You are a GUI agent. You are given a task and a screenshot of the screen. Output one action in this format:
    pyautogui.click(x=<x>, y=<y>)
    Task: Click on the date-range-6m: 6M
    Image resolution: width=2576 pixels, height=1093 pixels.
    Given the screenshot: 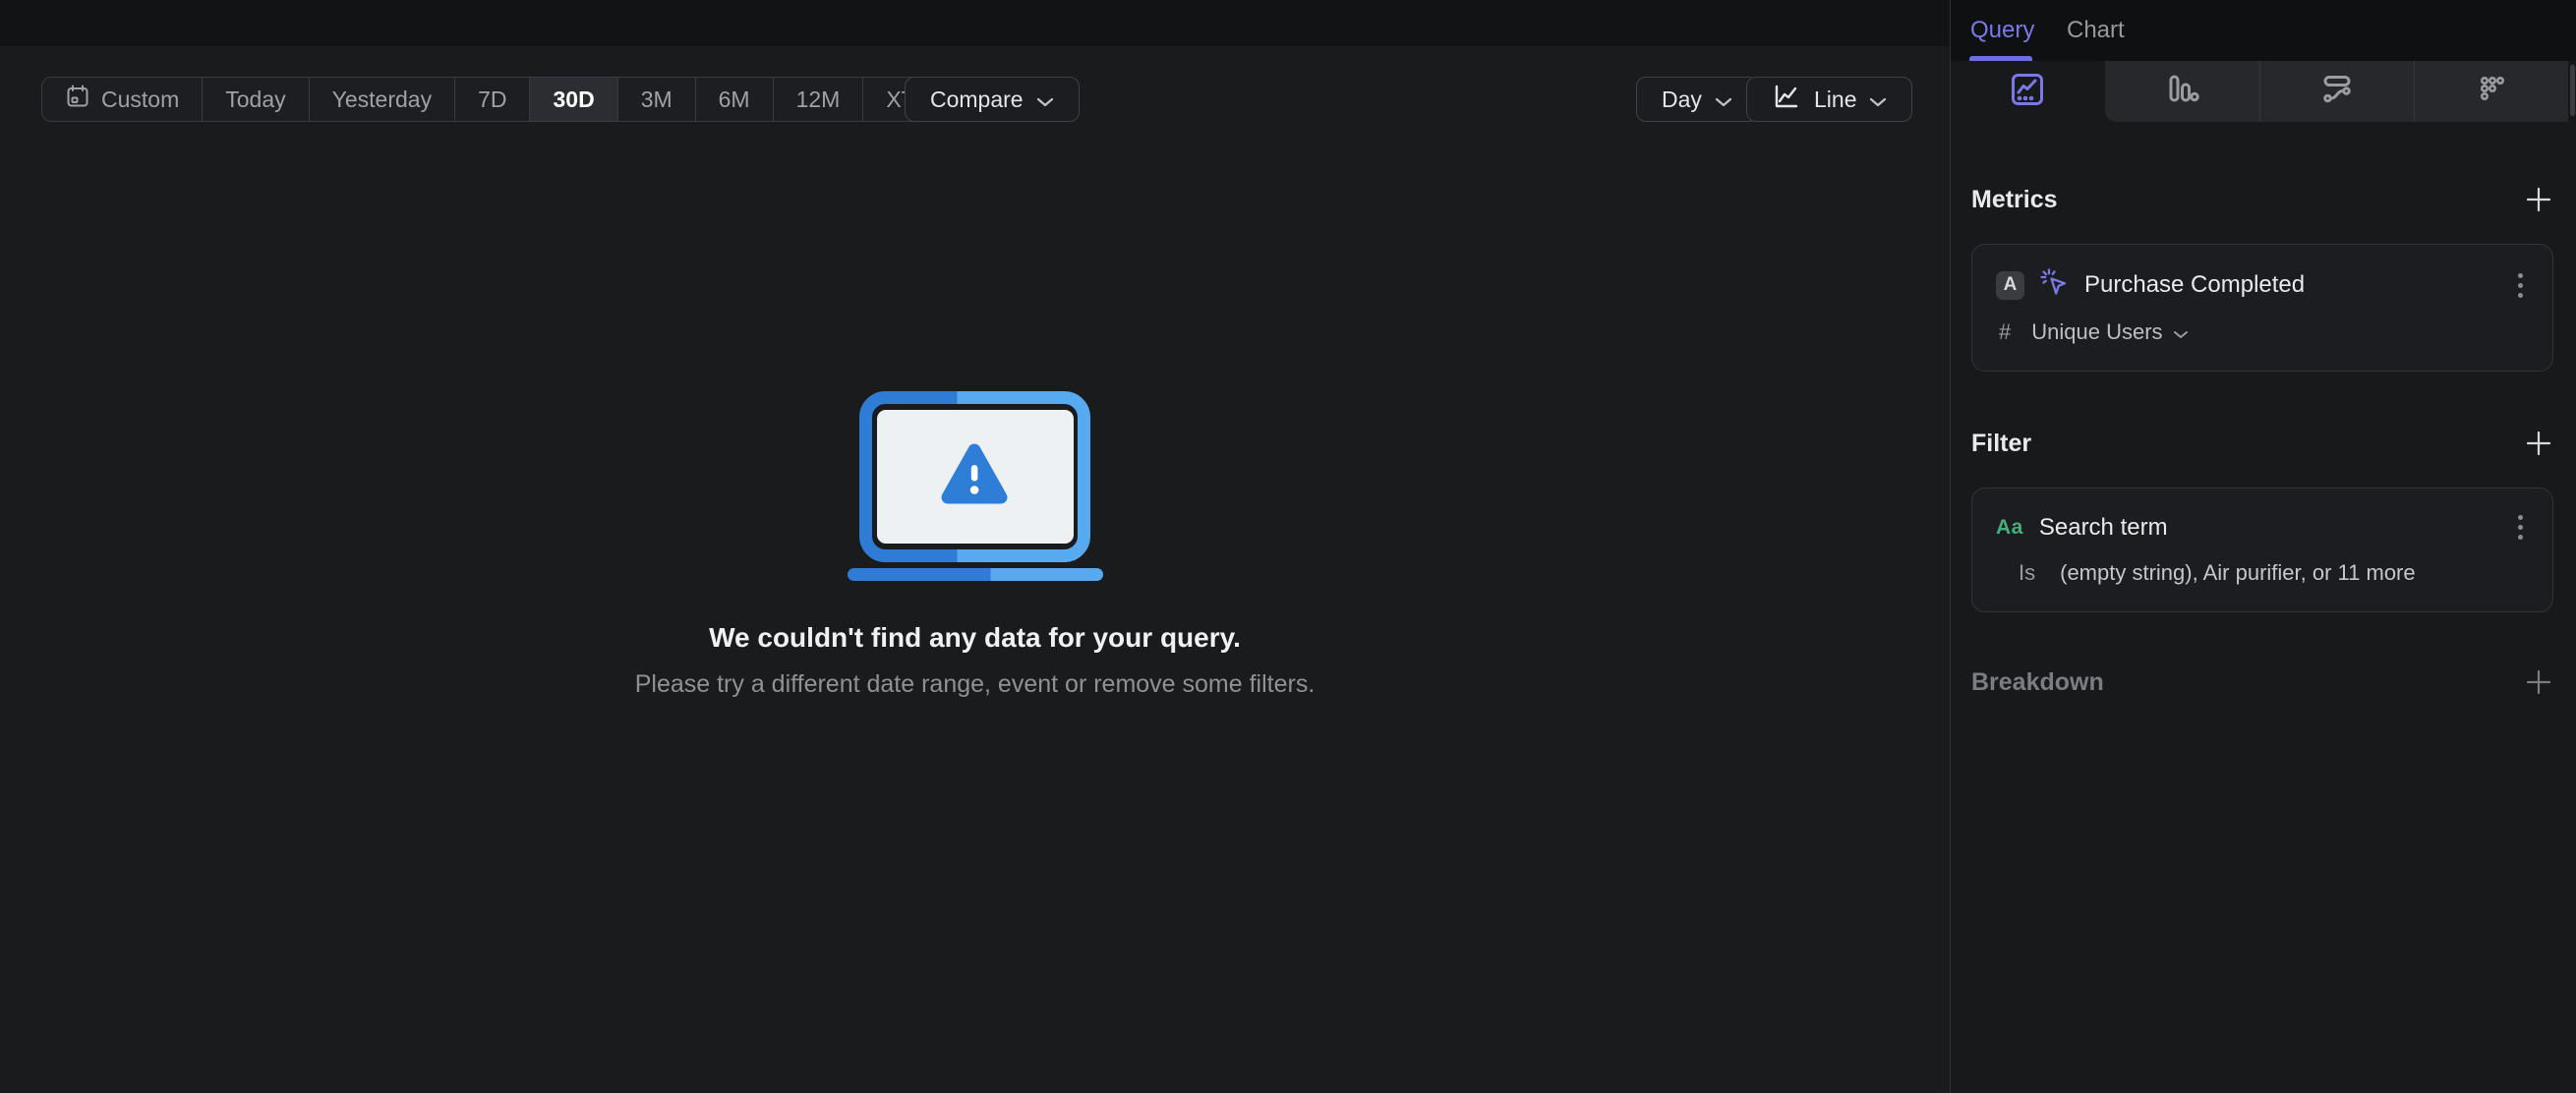 What is the action you would take?
    pyautogui.click(x=735, y=99)
    